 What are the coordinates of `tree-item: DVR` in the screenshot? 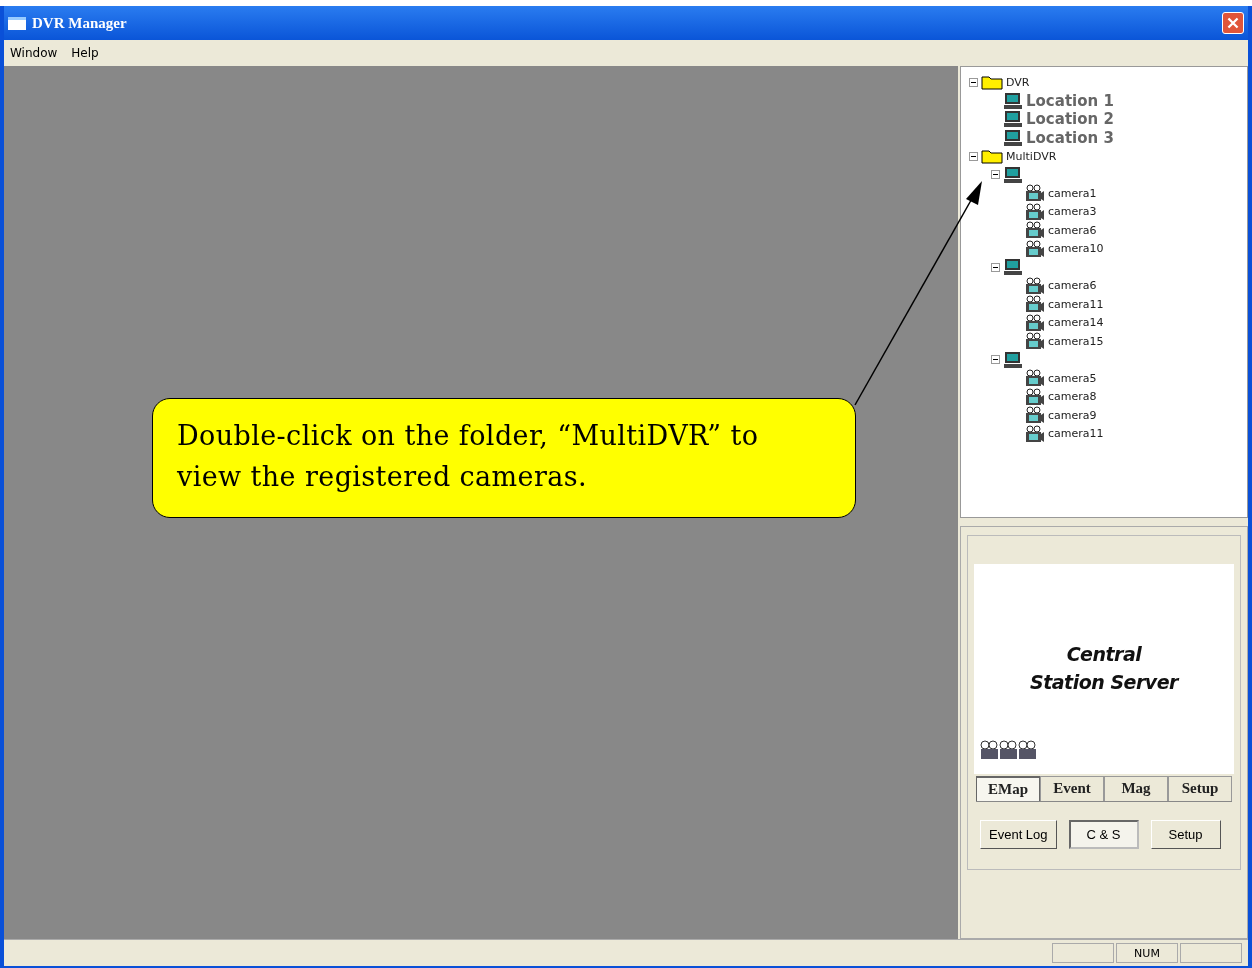 It's located at (1018, 82).